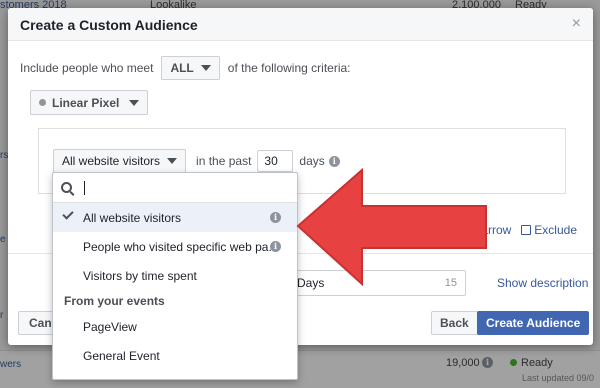 The width and height of the screenshot is (600, 388). What do you see at coordinates (66, 187) in the screenshot?
I see `search-icon` at bounding box center [66, 187].